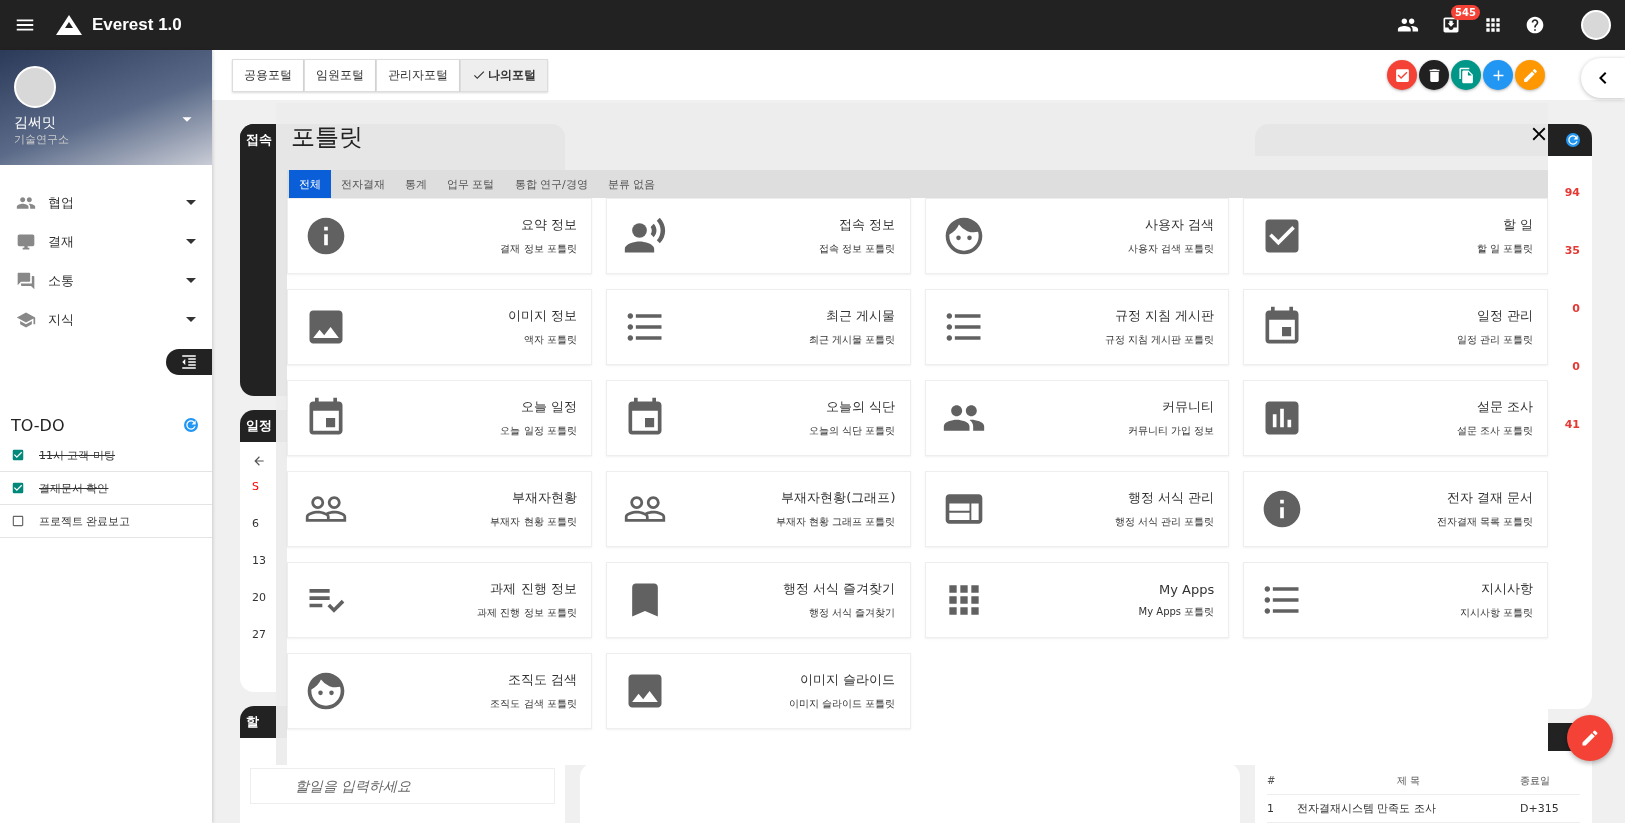 Image resolution: width=1625 pixels, height=823 pixels. Describe the element at coordinates (1603, 78) in the screenshot. I see `collapse-panel-button` at that location.